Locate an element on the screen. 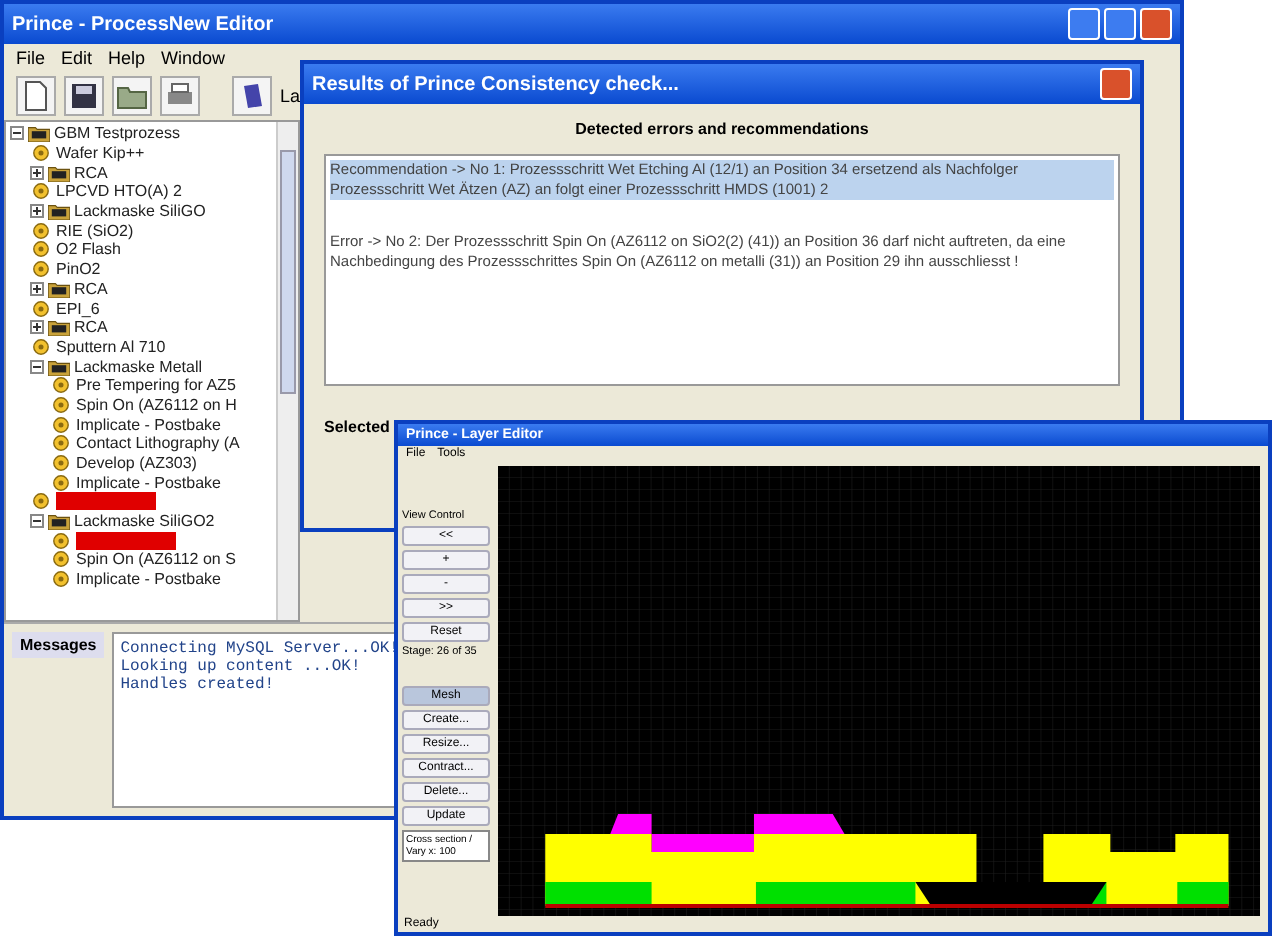 The width and height of the screenshot is (1272, 936). toolbar-label: La is located at coordinates (290, 96).